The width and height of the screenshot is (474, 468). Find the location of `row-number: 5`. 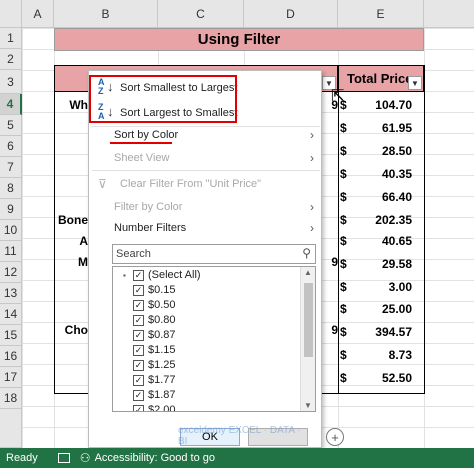

row-number: 5 is located at coordinates (10, 125).